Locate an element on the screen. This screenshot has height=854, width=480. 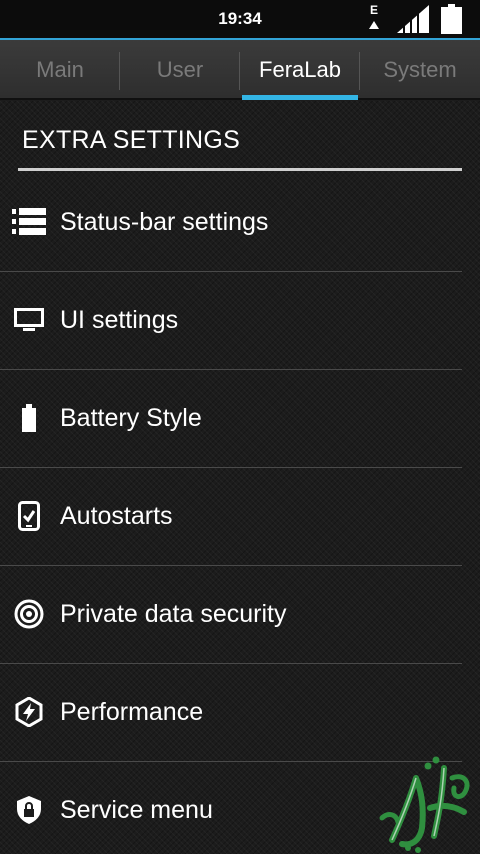
menu-item-label: Performance is located at coordinates (132, 711).